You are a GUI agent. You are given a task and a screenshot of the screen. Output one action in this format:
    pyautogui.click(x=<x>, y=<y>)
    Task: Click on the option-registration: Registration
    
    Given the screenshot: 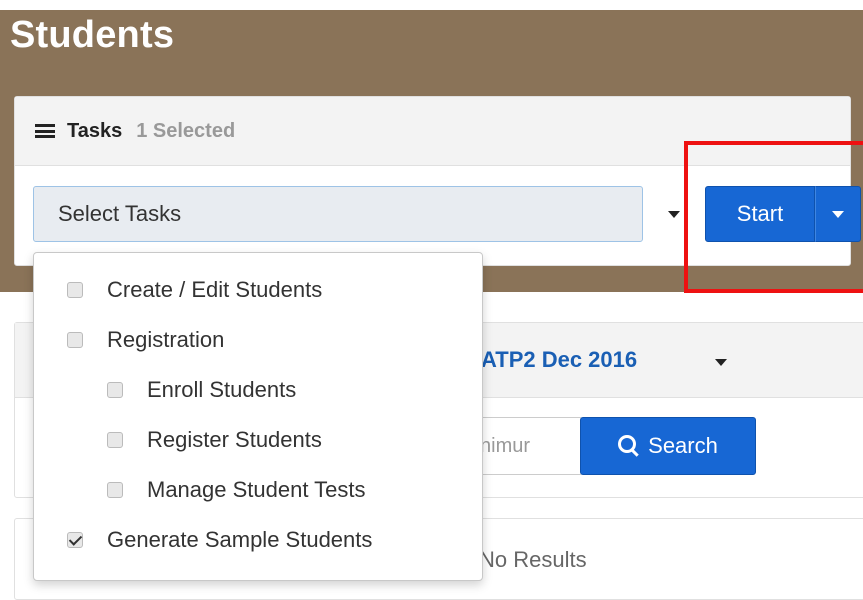 What is the action you would take?
    pyautogui.click(x=145, y=340)
    